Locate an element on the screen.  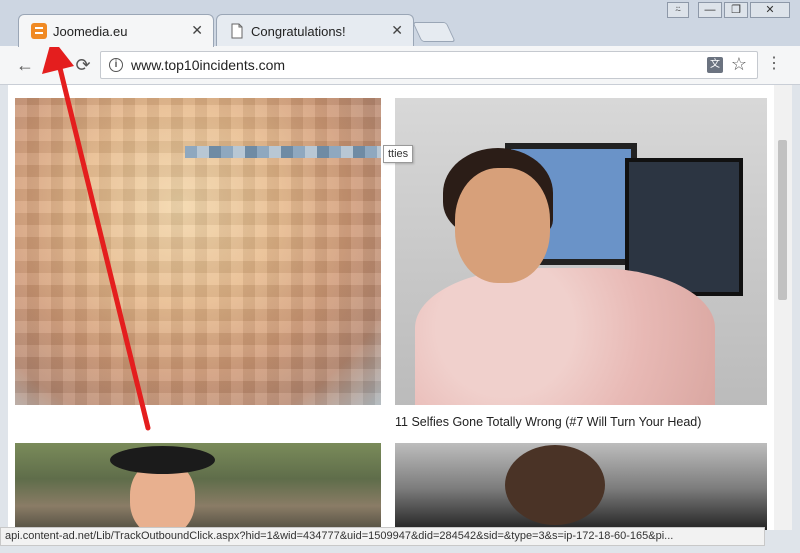
minimize-button: — is located at coordinates (710, 10).